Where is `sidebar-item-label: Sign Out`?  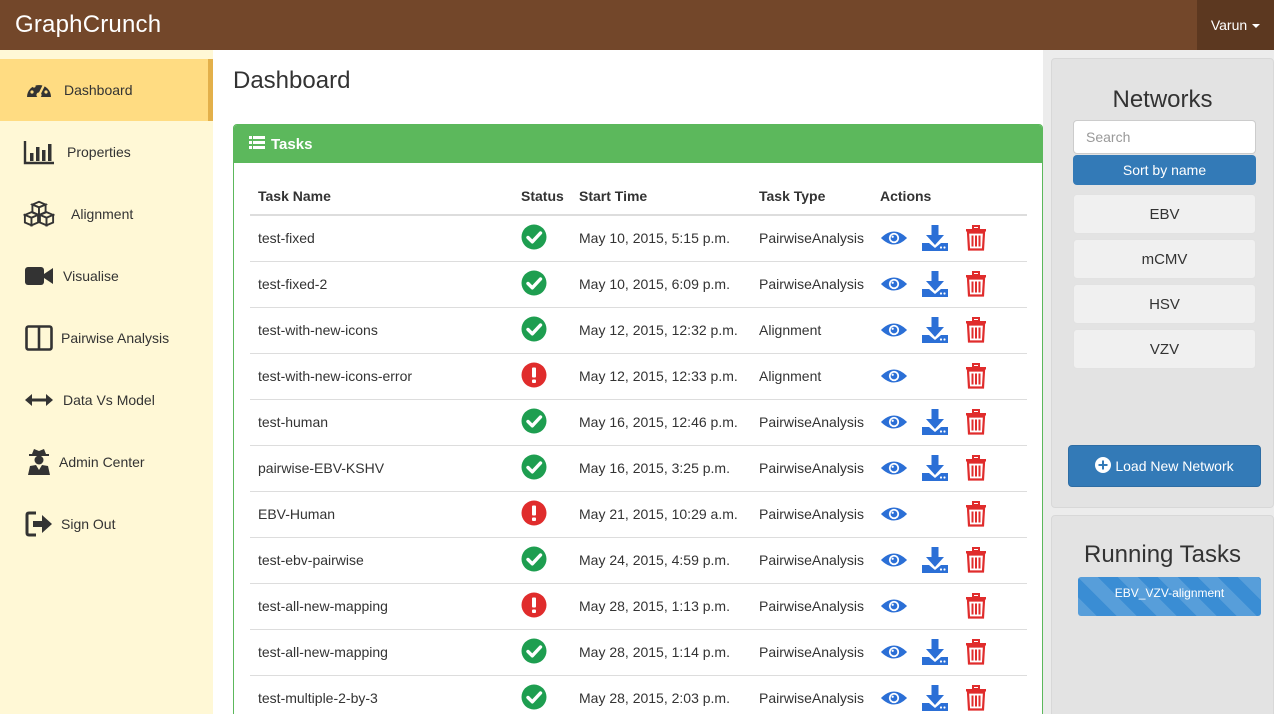
sidebar-item-label: Sign Out is located at coordinates (88, 524).